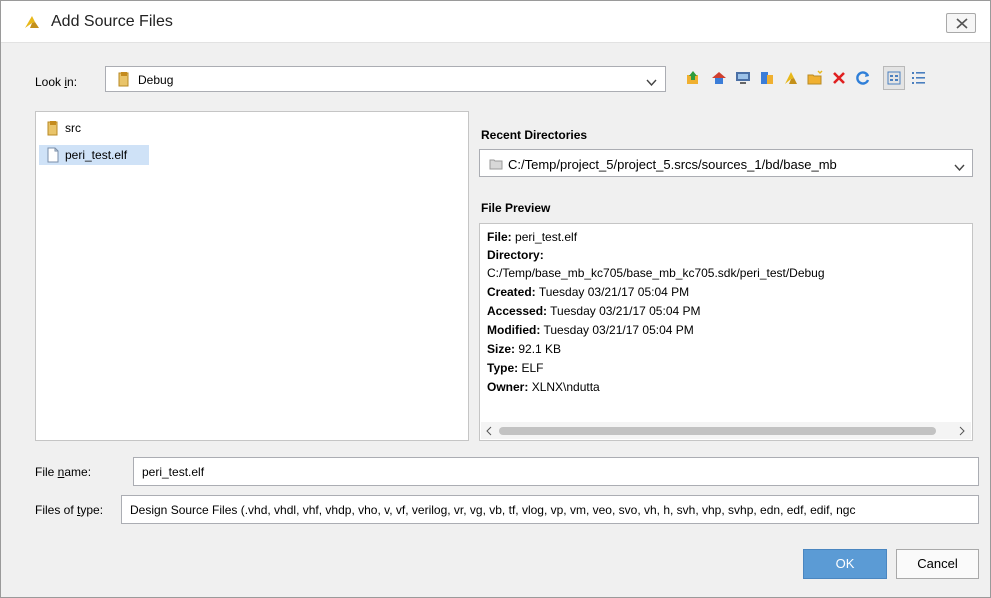  What do you see at coordinates (515, 255) in the screenshot?
I see `preview-directory-key: Directory:` at bounding box center [515, 255].